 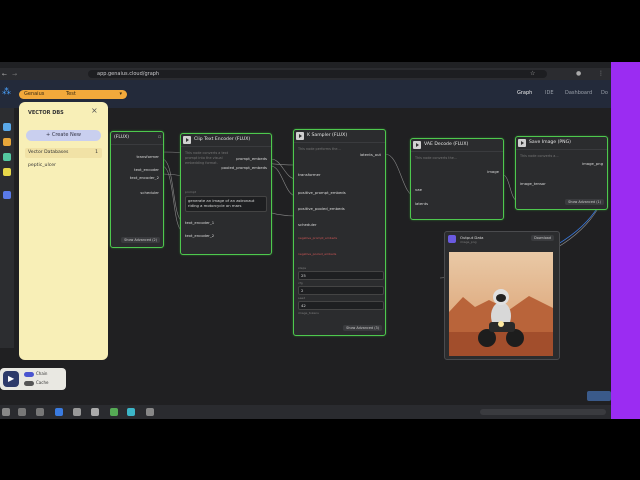 What do you see at coordinates (578, 93) in the screenshot?
I see `nav-dashboard: Dashboard` at bounding box center [578, 93].